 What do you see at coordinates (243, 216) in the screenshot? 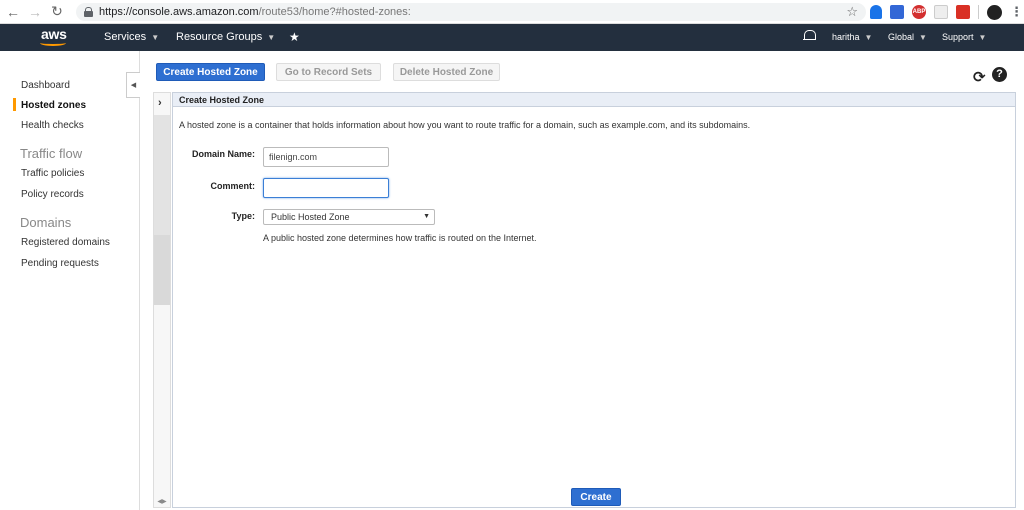
I see `type-label: Type:` at bounding box center [243, 216].